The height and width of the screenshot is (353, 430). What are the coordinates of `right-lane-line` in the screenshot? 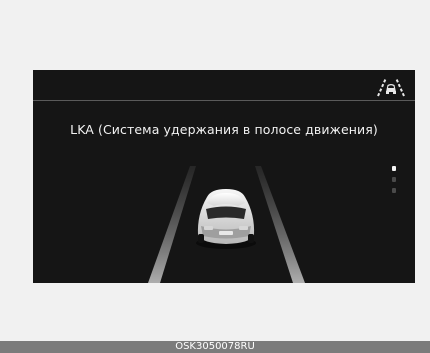 It's located at (280, 224).